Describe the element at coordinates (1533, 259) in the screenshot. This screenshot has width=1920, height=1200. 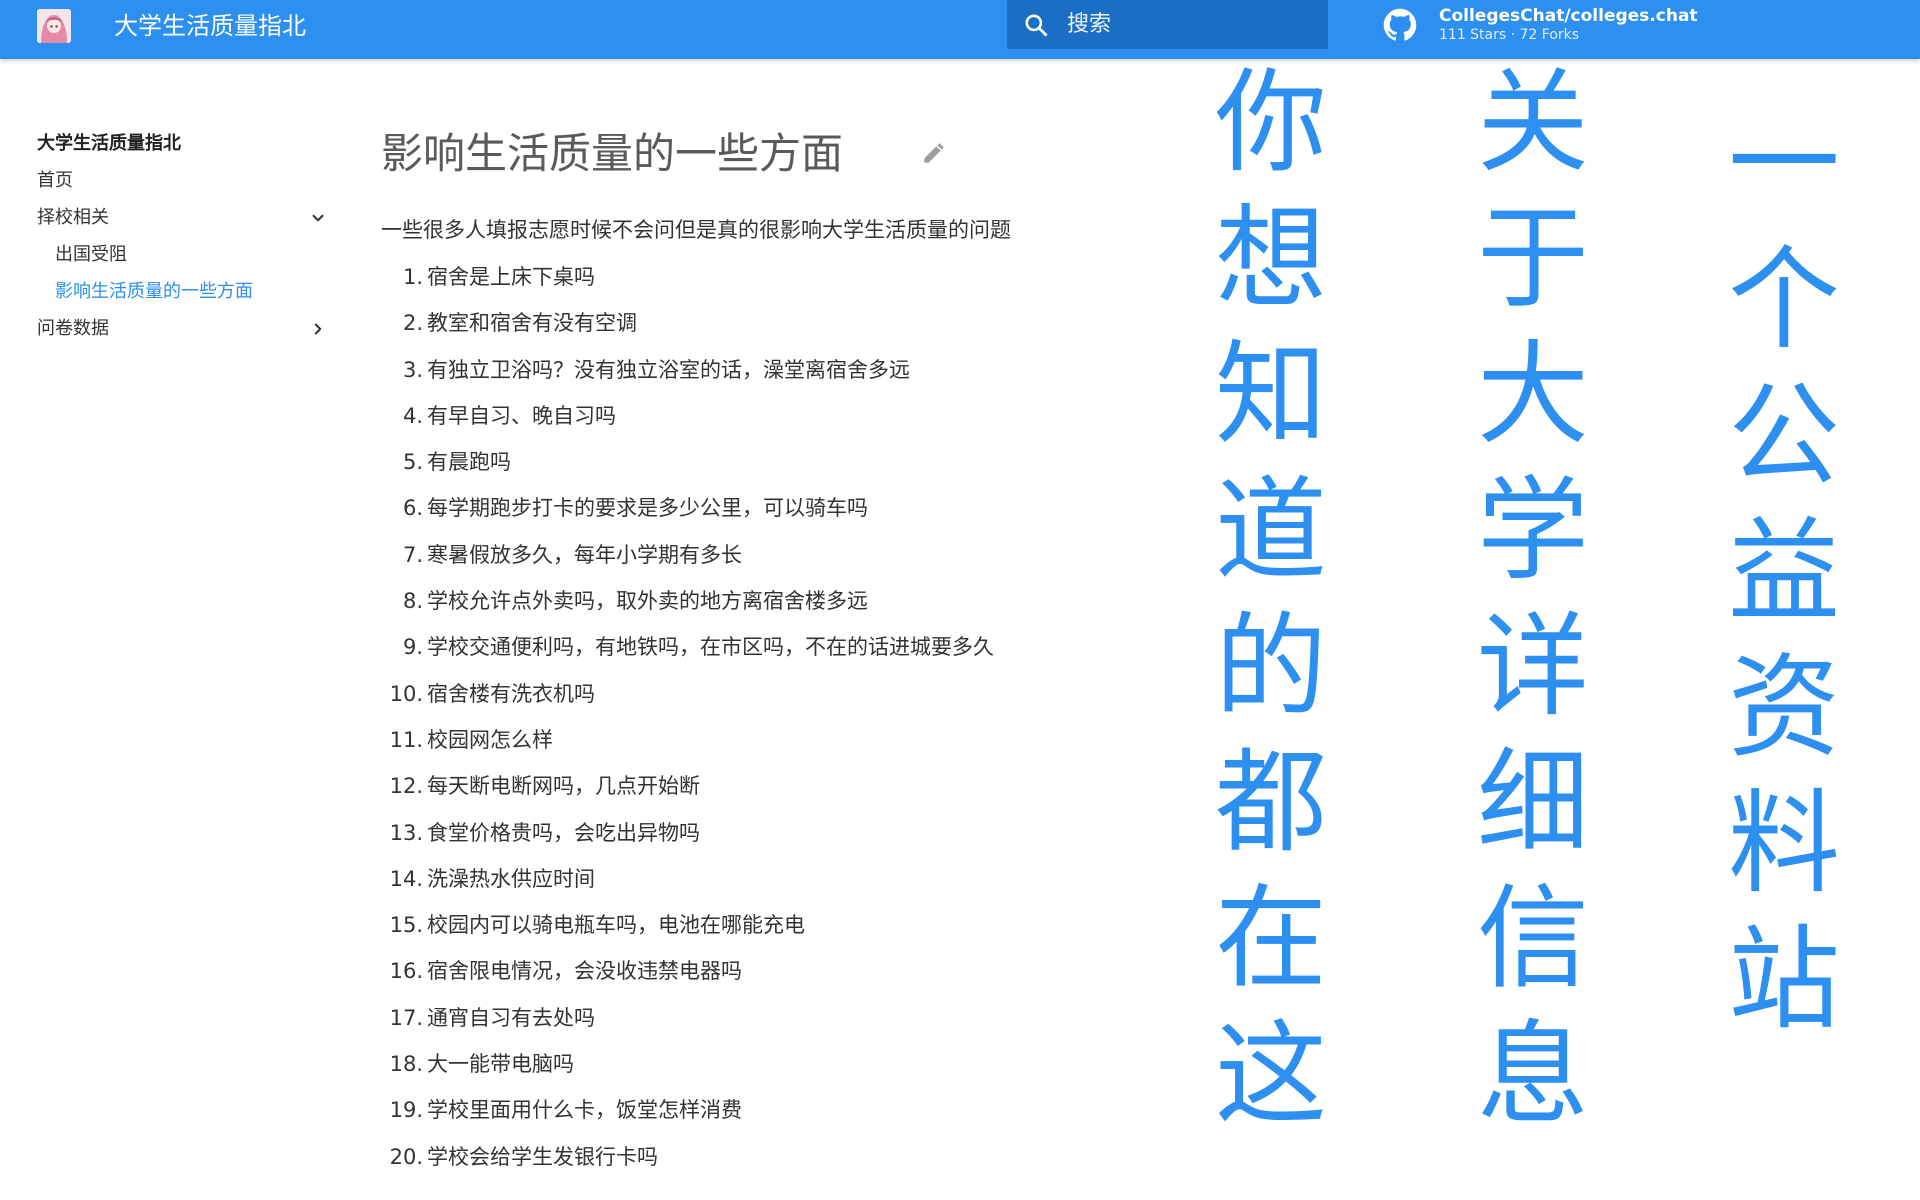
I see `overlay-char: 于` at that location.